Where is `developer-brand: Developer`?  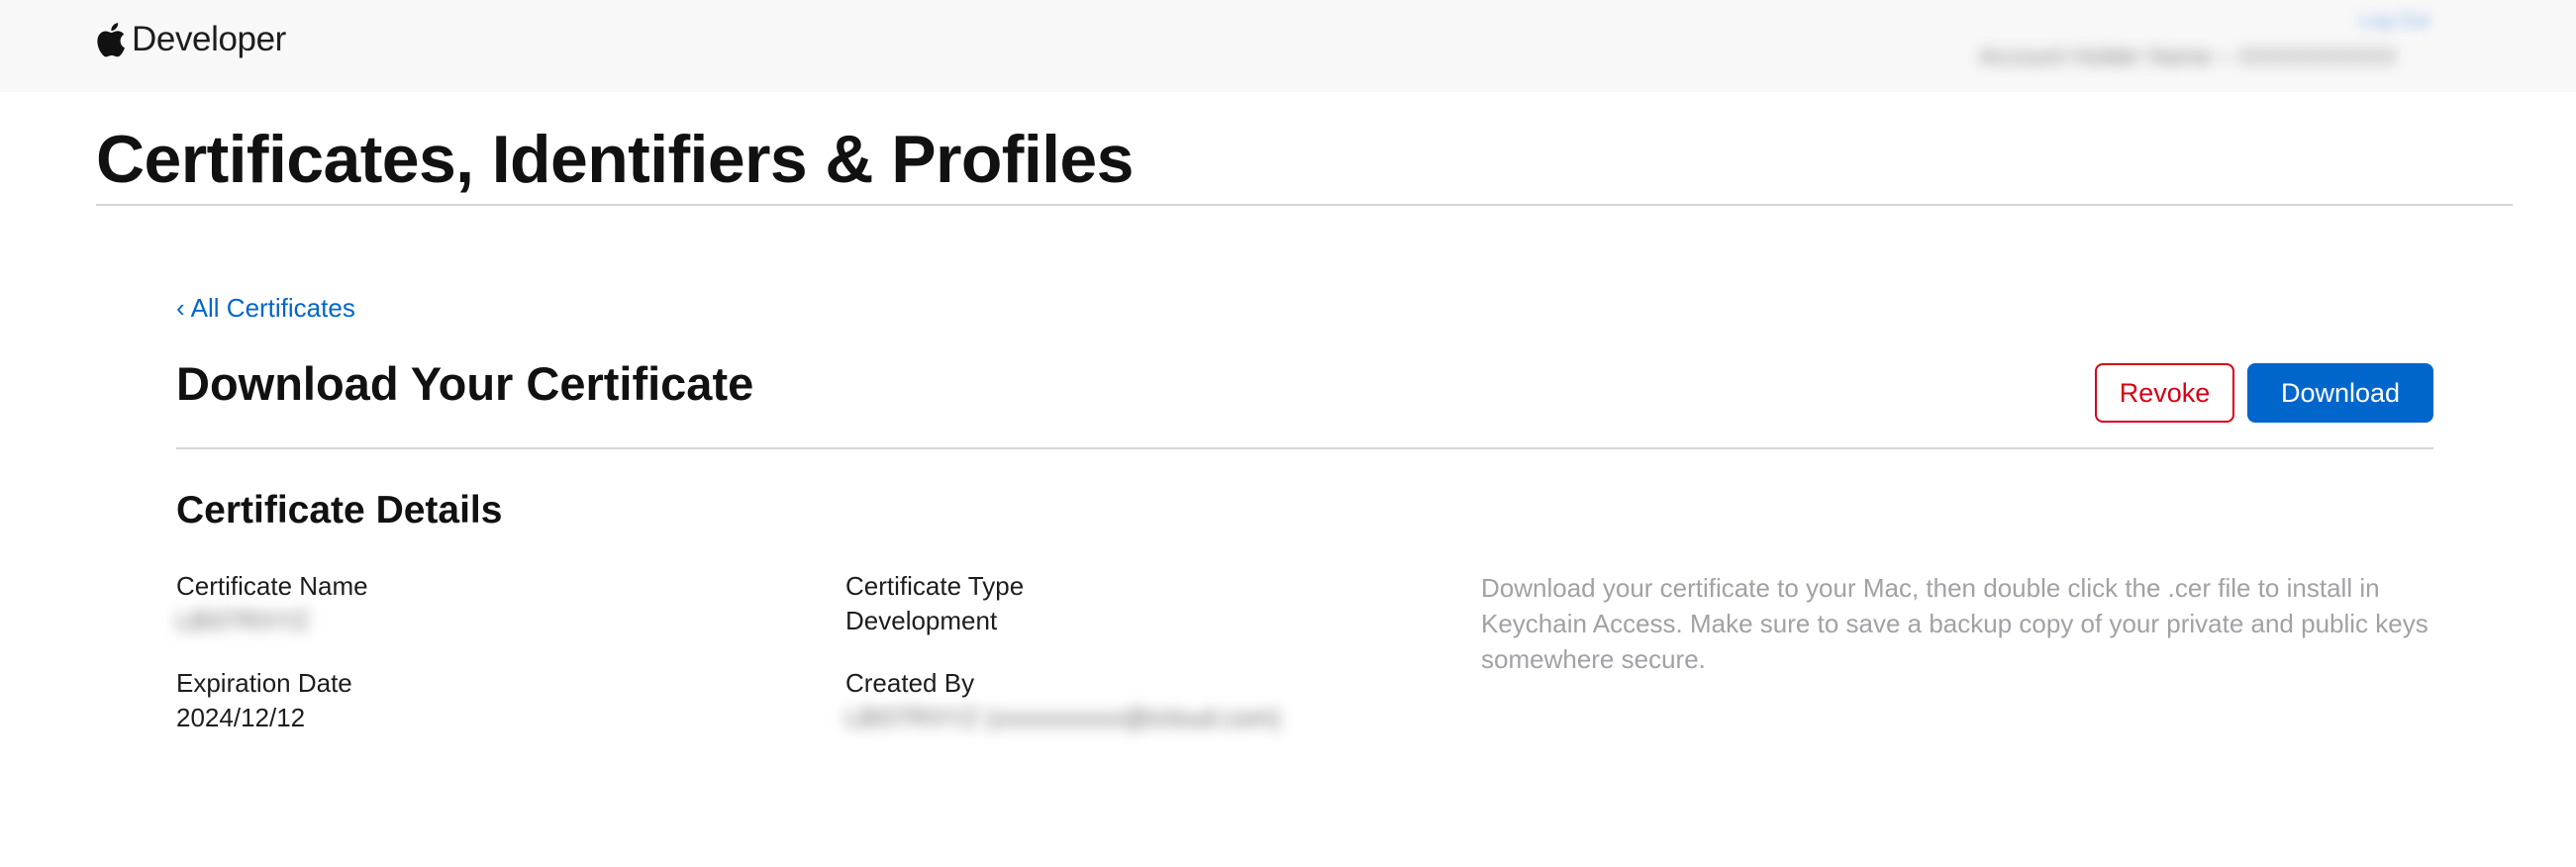 developer-brand: Developer is located at coordinates (191, 39).